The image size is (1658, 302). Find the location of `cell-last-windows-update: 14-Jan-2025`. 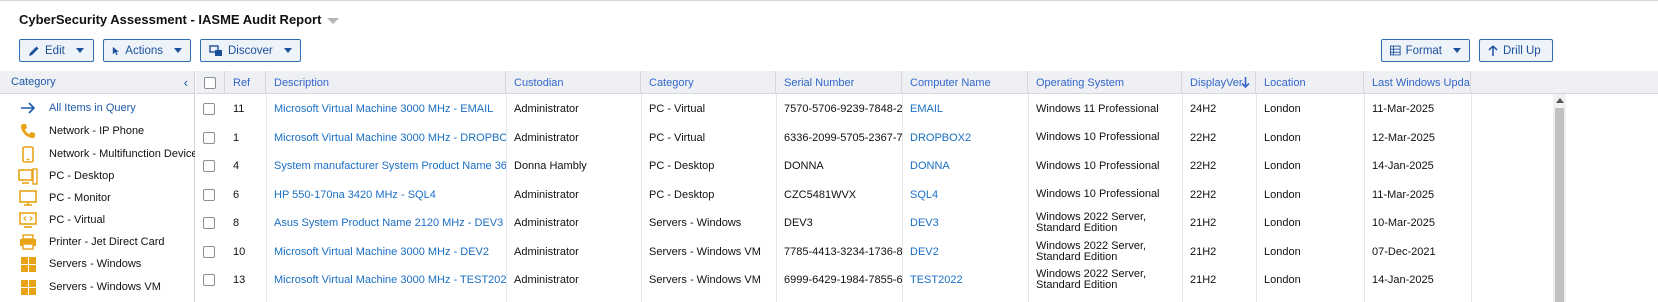

cell-last-windows-update: 14-Jan-2025 is located at coordinates (1403, 166).